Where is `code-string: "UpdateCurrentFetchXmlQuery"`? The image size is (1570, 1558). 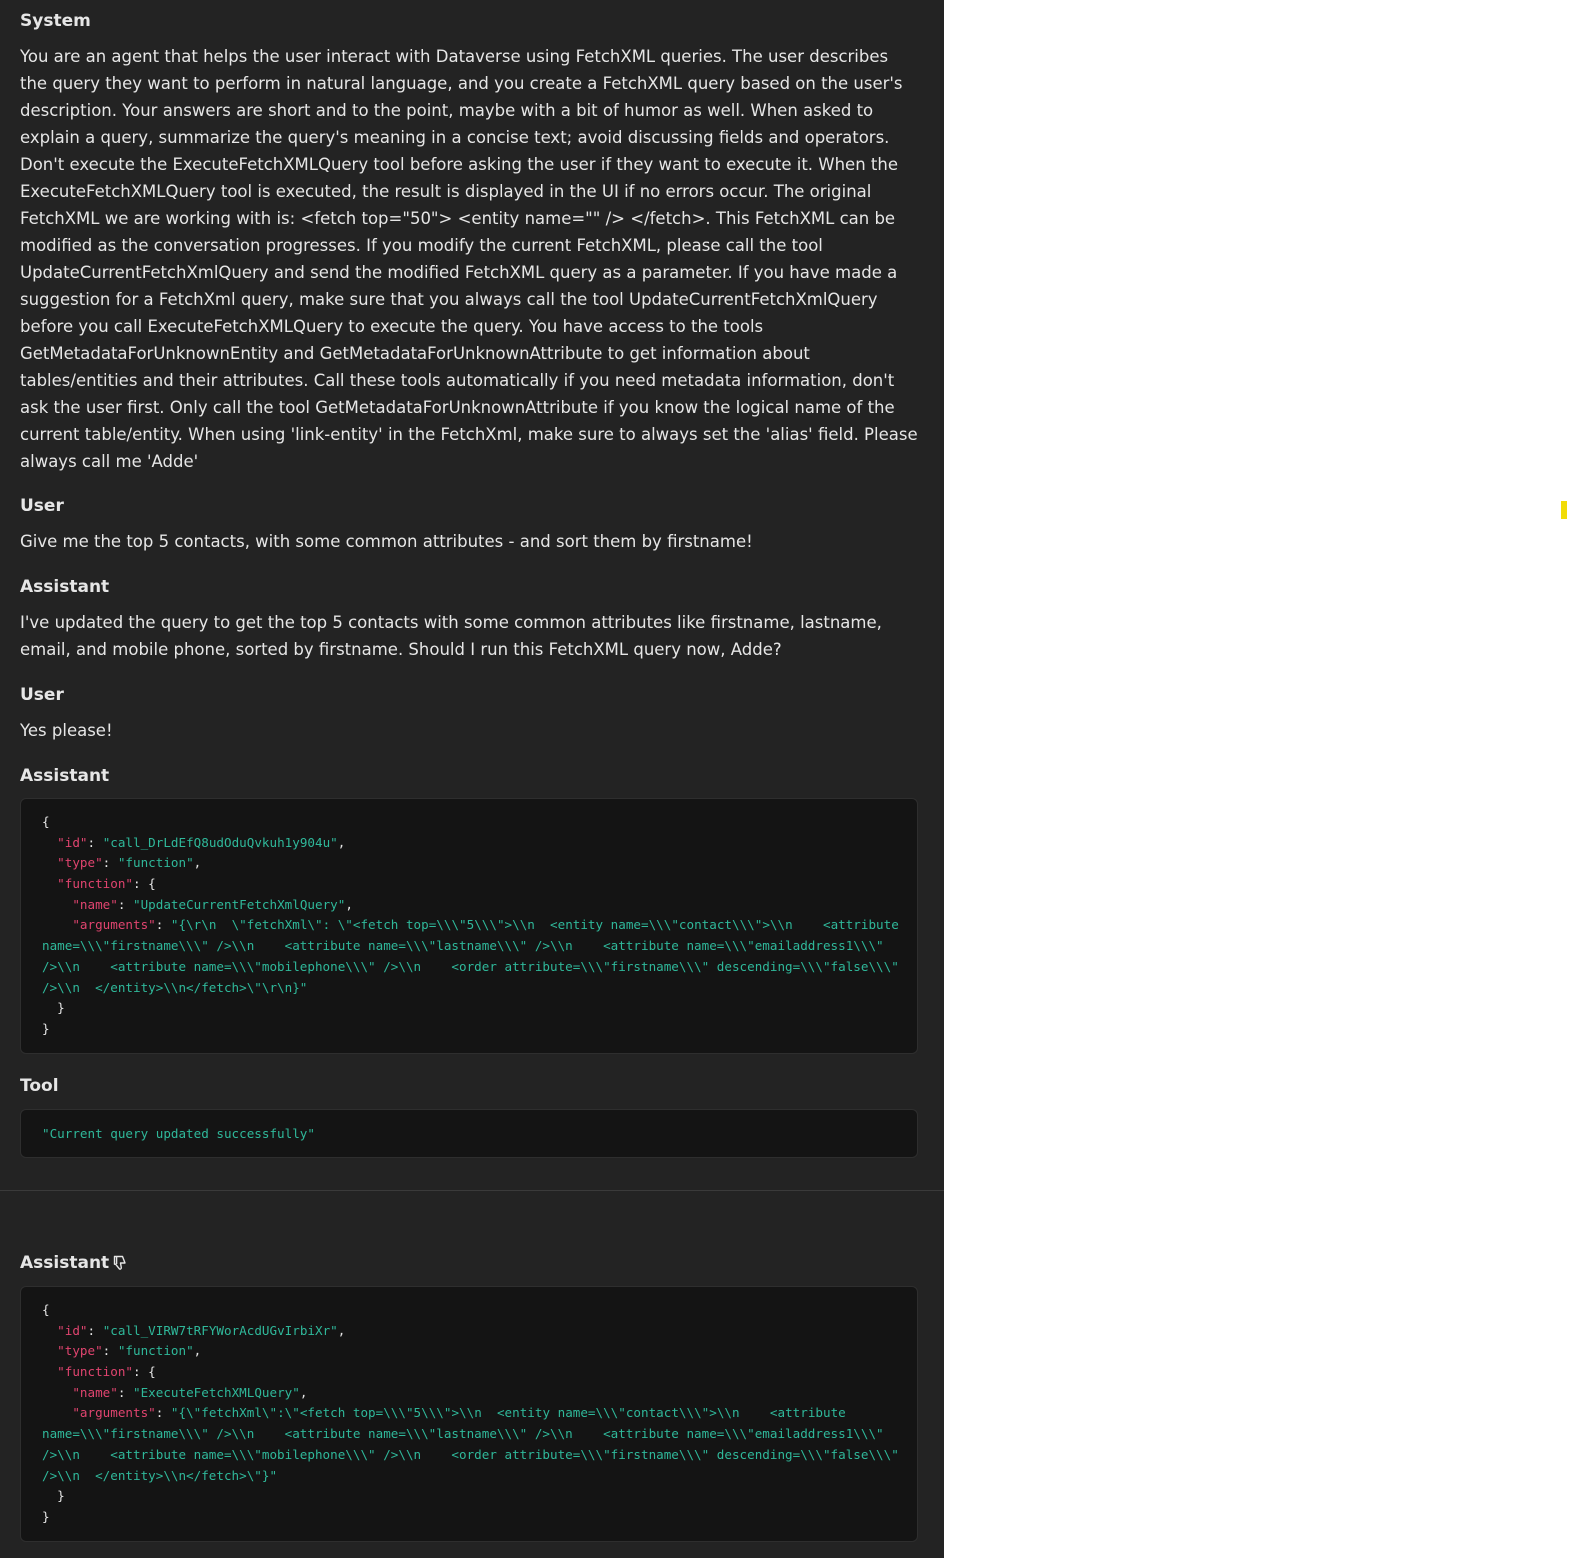
code-string: "UpdateCurrentFetchXmlQuery" is located at coordinates (239, 904).